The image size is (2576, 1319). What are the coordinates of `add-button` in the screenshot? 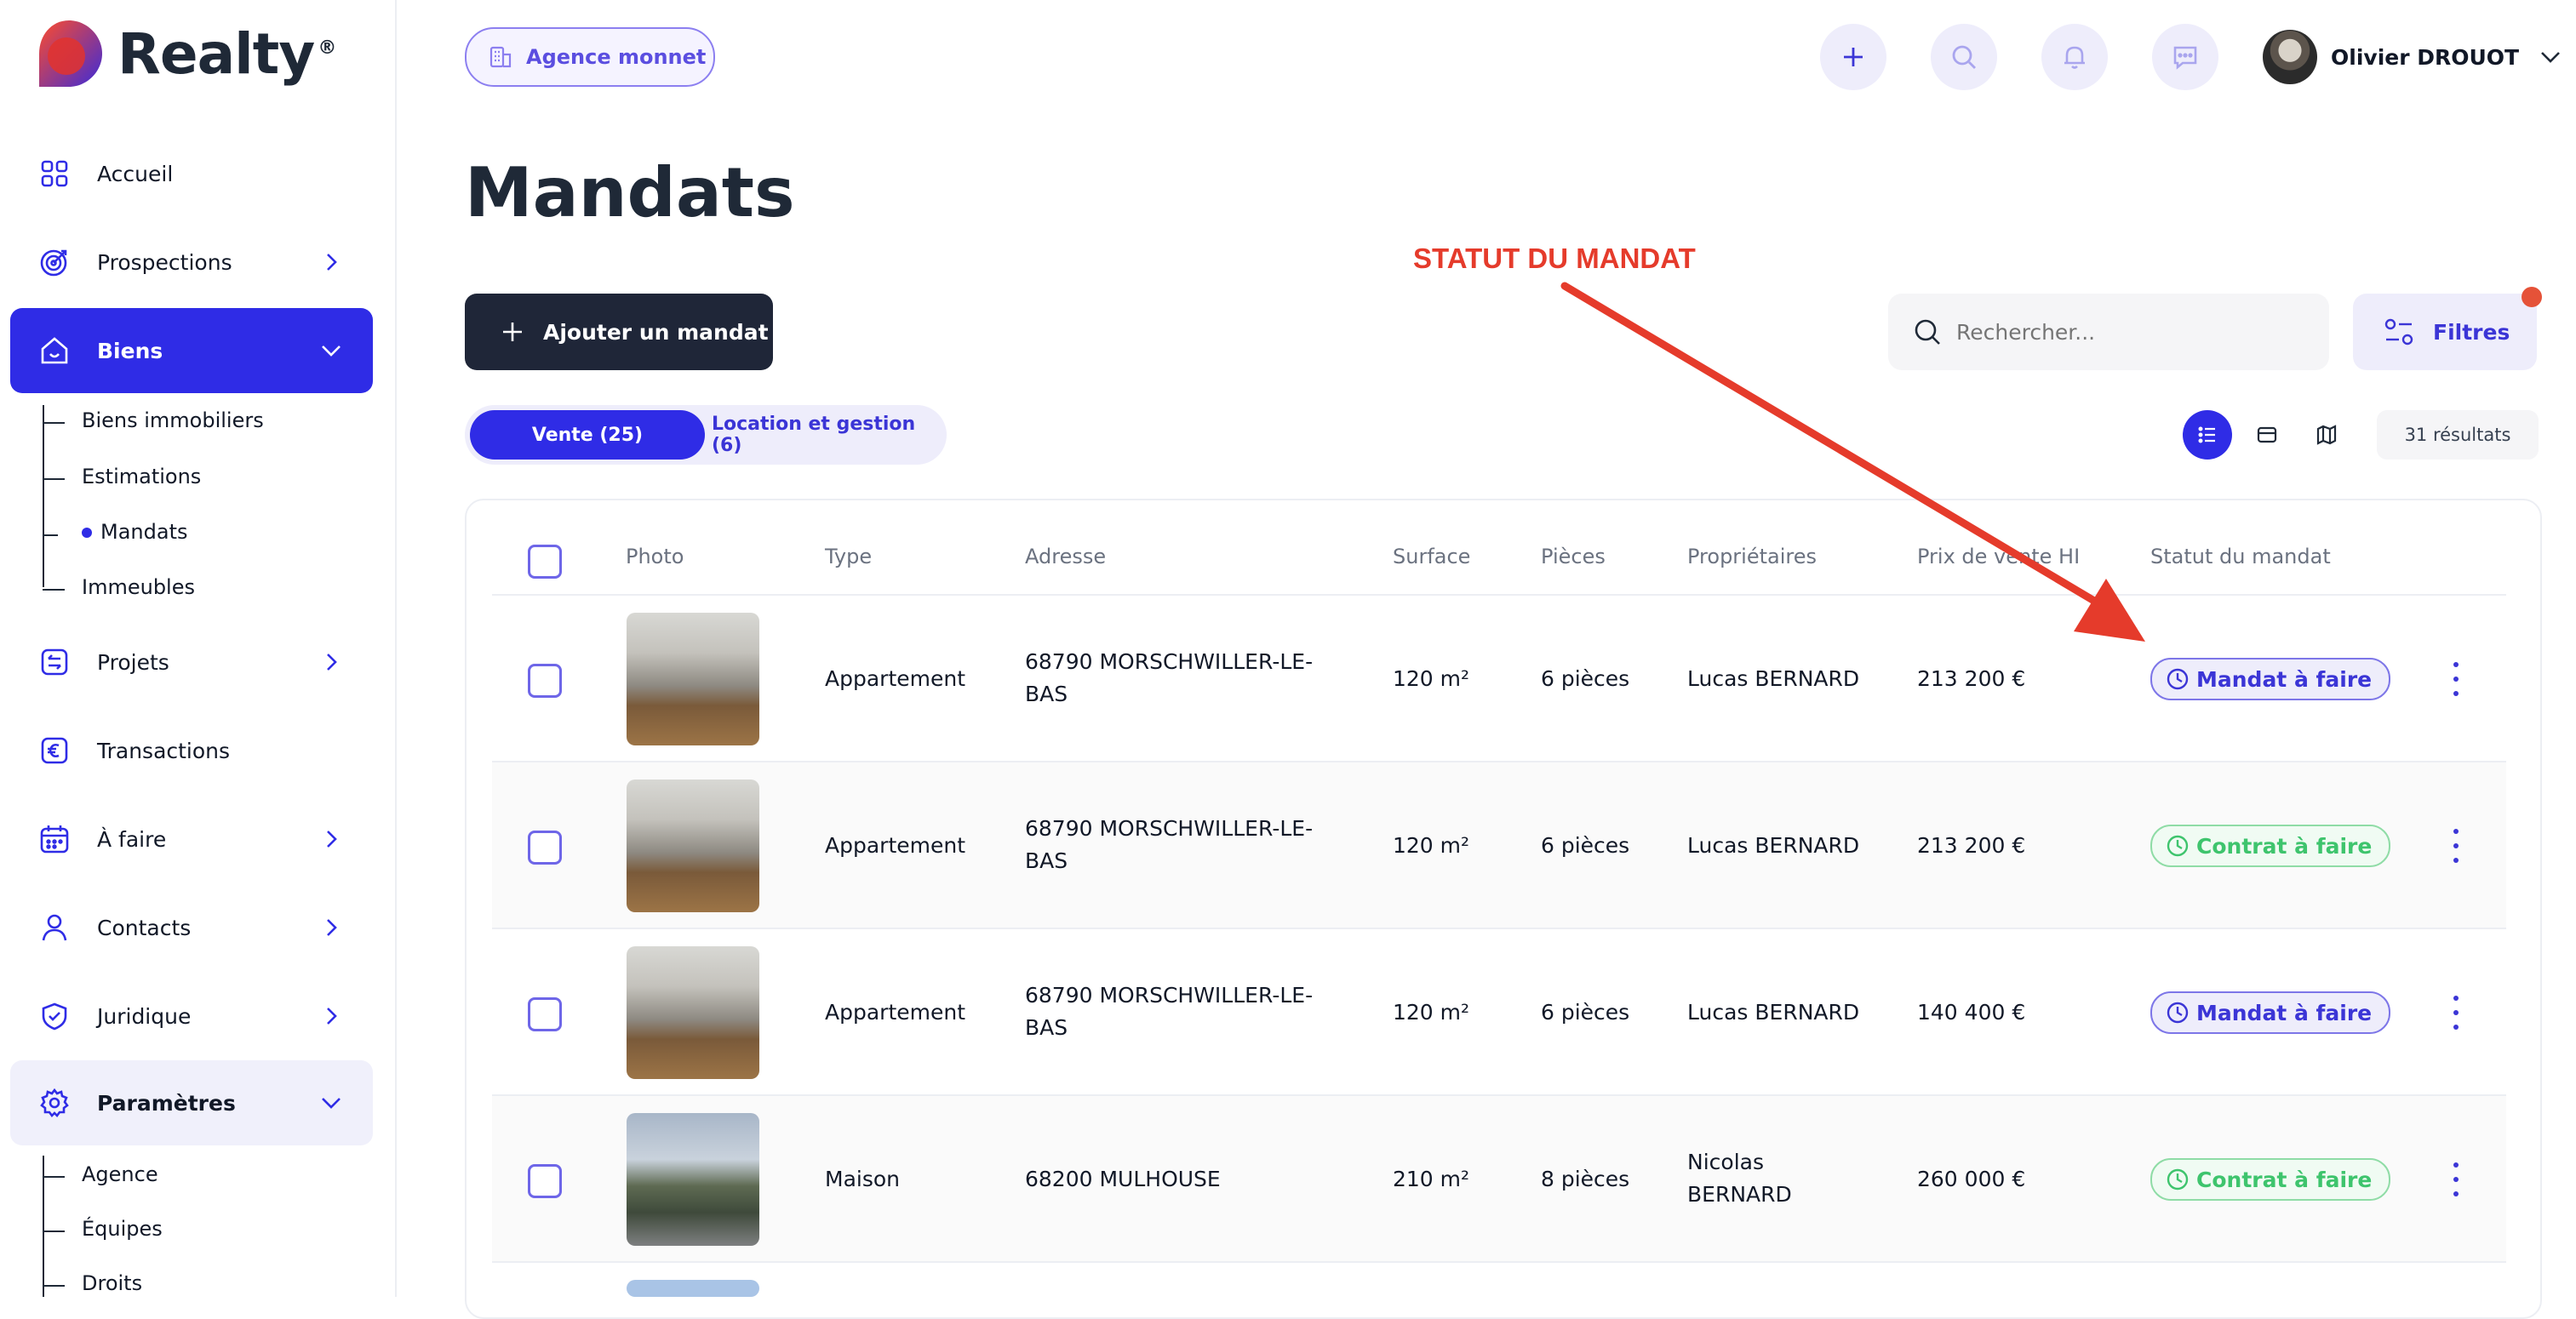 It's located at (1853, 57).